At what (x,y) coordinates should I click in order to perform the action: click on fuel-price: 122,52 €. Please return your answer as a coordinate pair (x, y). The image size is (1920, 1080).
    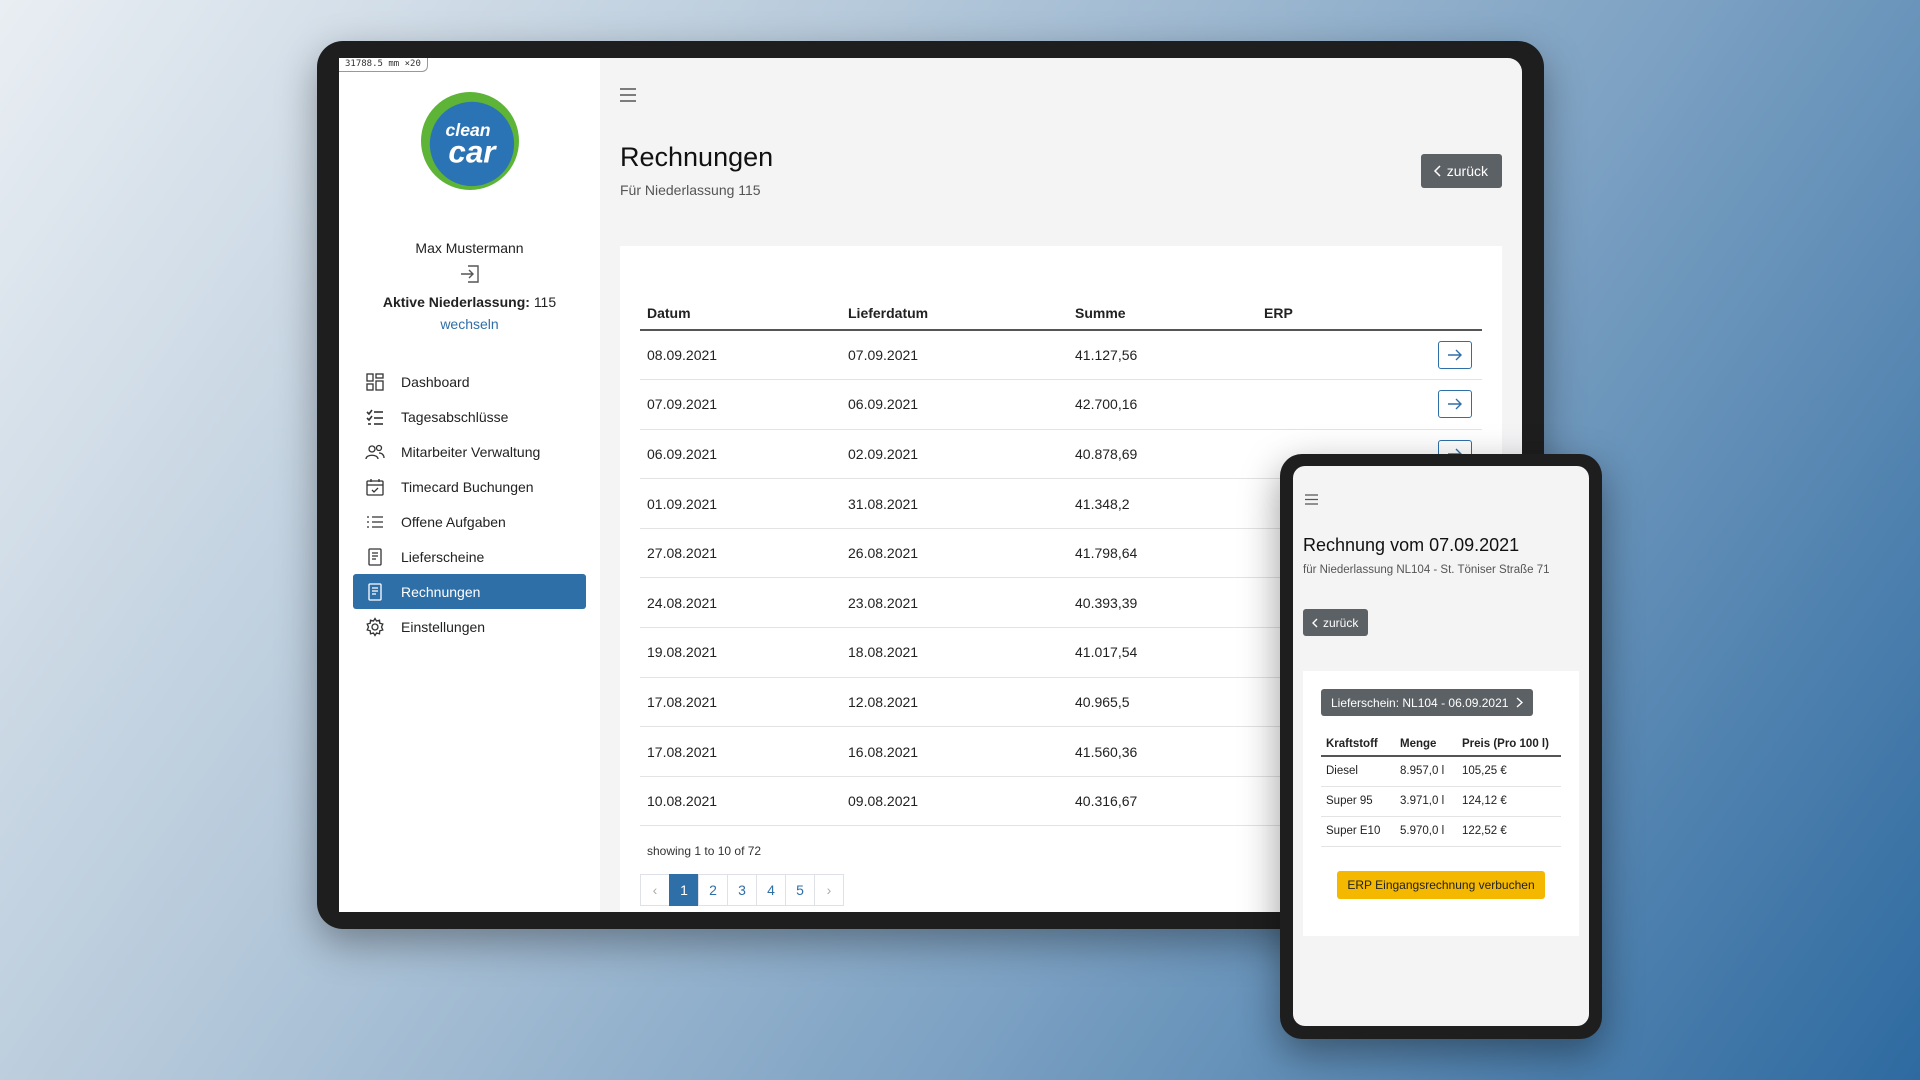
    Looking at the image, I should click on (1509, 831).